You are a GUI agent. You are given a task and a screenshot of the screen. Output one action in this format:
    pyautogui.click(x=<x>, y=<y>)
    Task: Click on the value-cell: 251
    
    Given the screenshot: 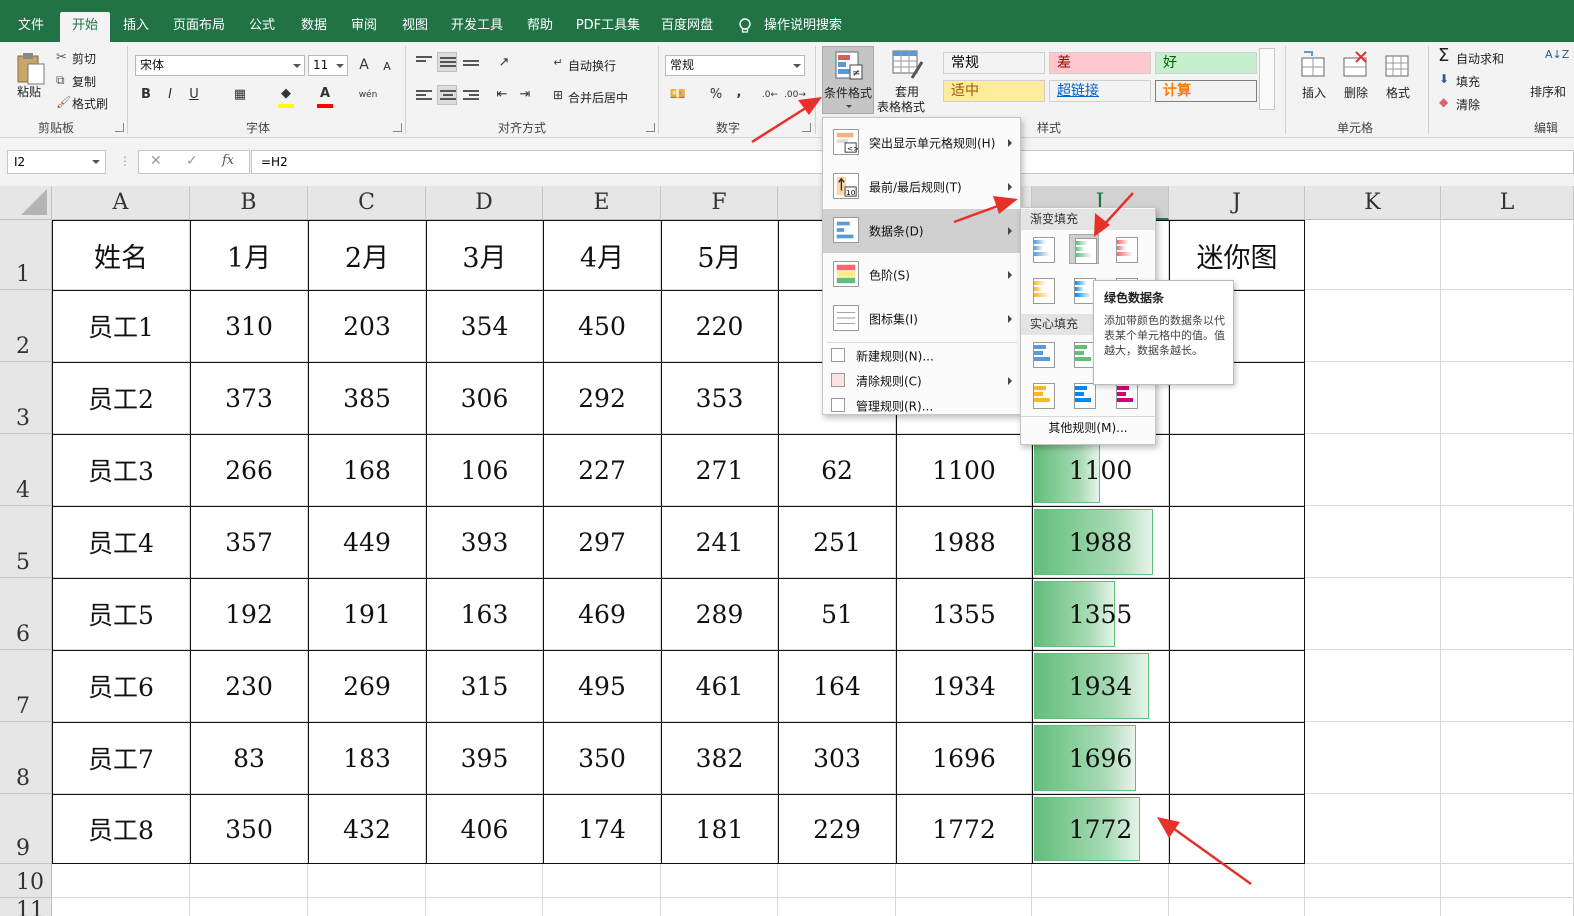 What is the action you would take?
    pyautogui.click(x=837, y=542)
    